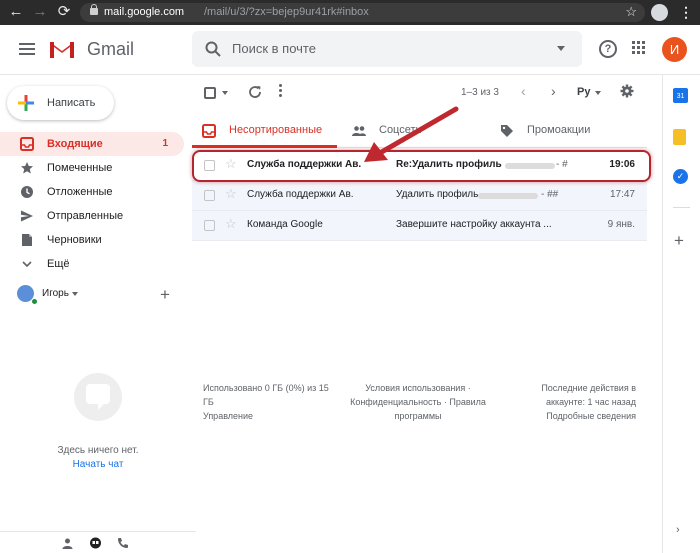 Image resolution: width=700 pixels, height=553 pixels. Describe the element at coordinates (686, 12) in the screenshot. I see `browser-menu-icon: ⋮` at that location.